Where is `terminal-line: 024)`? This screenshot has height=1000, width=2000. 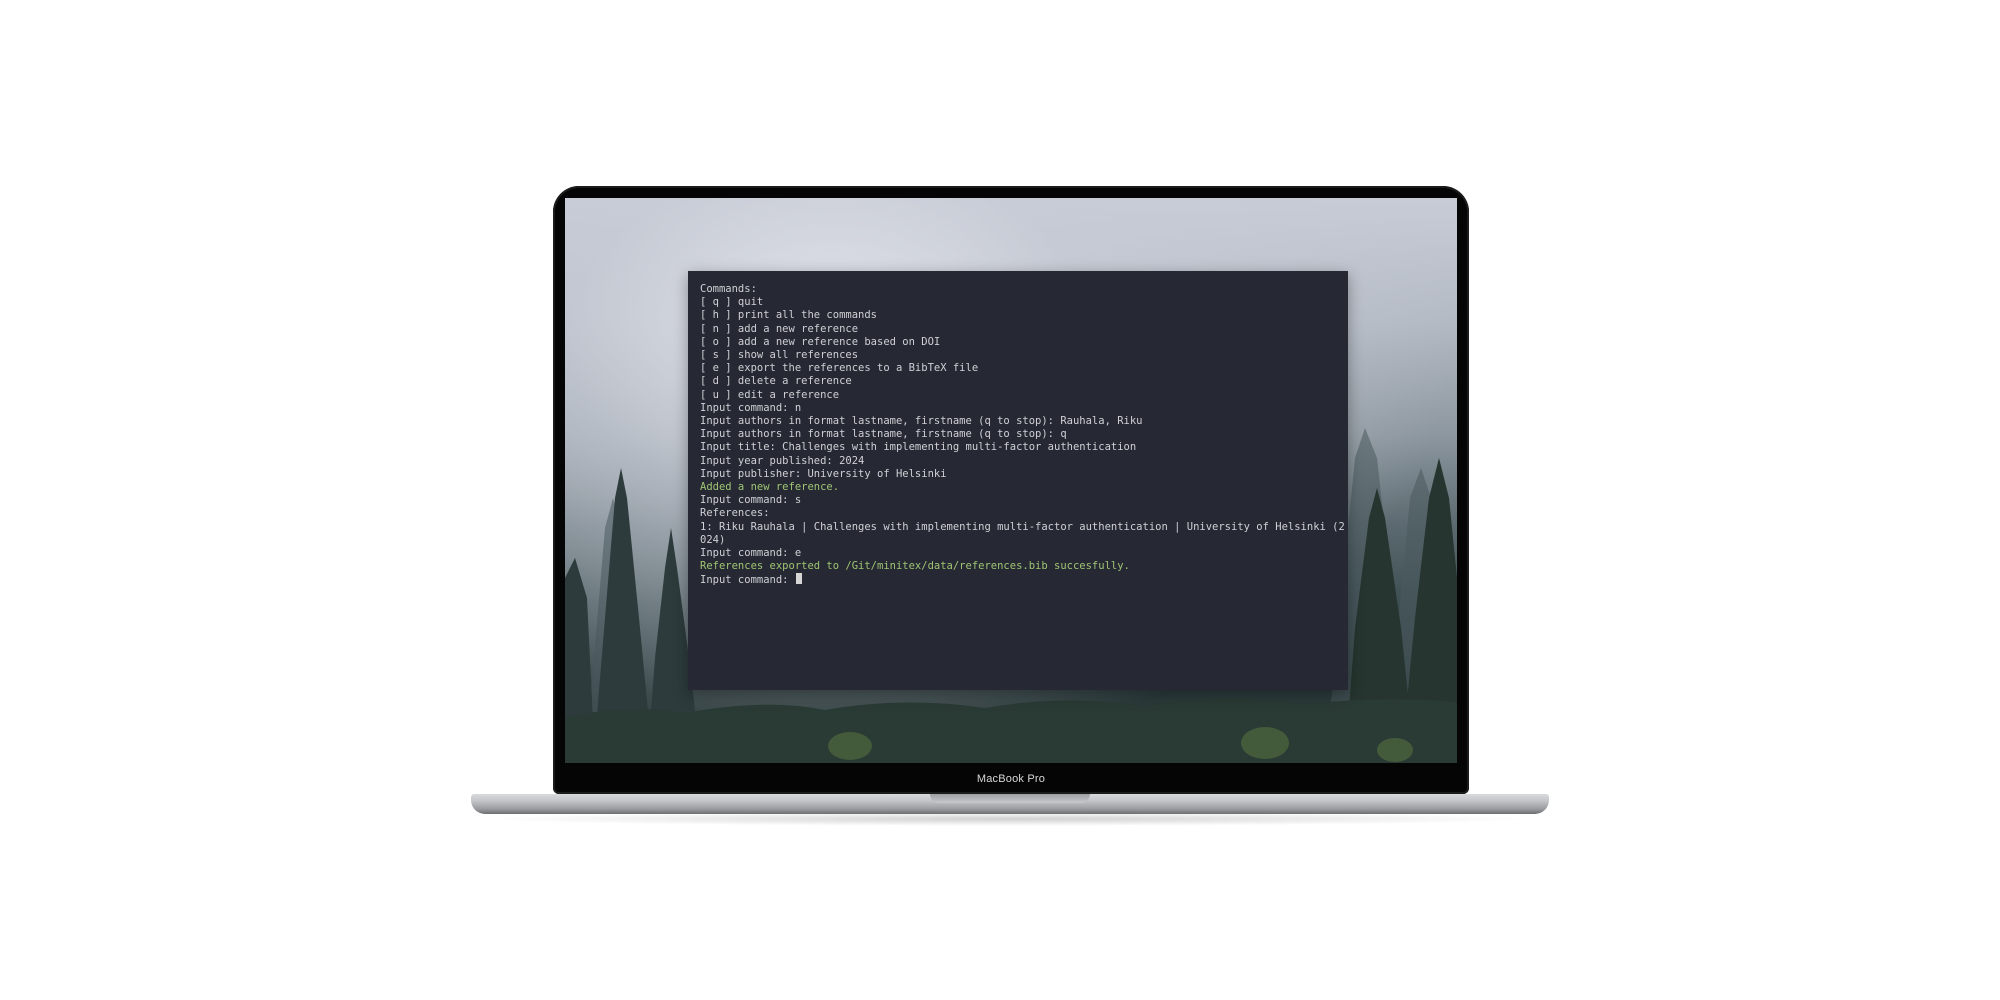 terminal-line: 024) is located at coordinates (713, 539).